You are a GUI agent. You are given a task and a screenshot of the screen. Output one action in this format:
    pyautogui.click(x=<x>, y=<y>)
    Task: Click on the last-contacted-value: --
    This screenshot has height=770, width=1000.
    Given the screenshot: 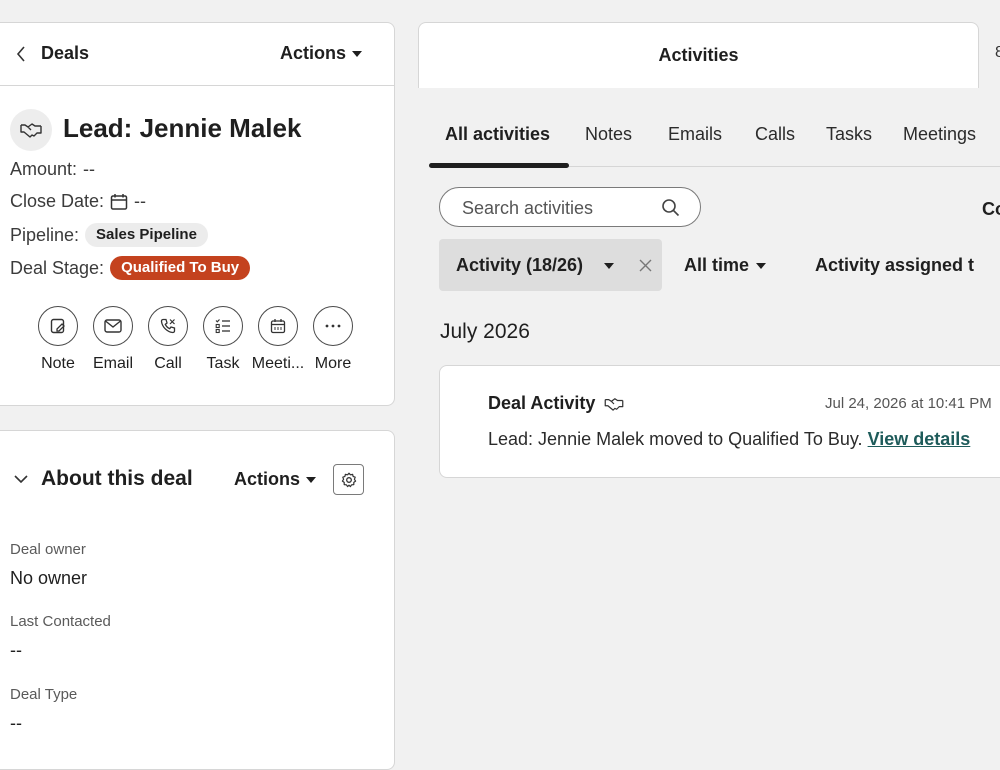 What is the action you would take?
    pyautogui.click(x=16, y=650)
    